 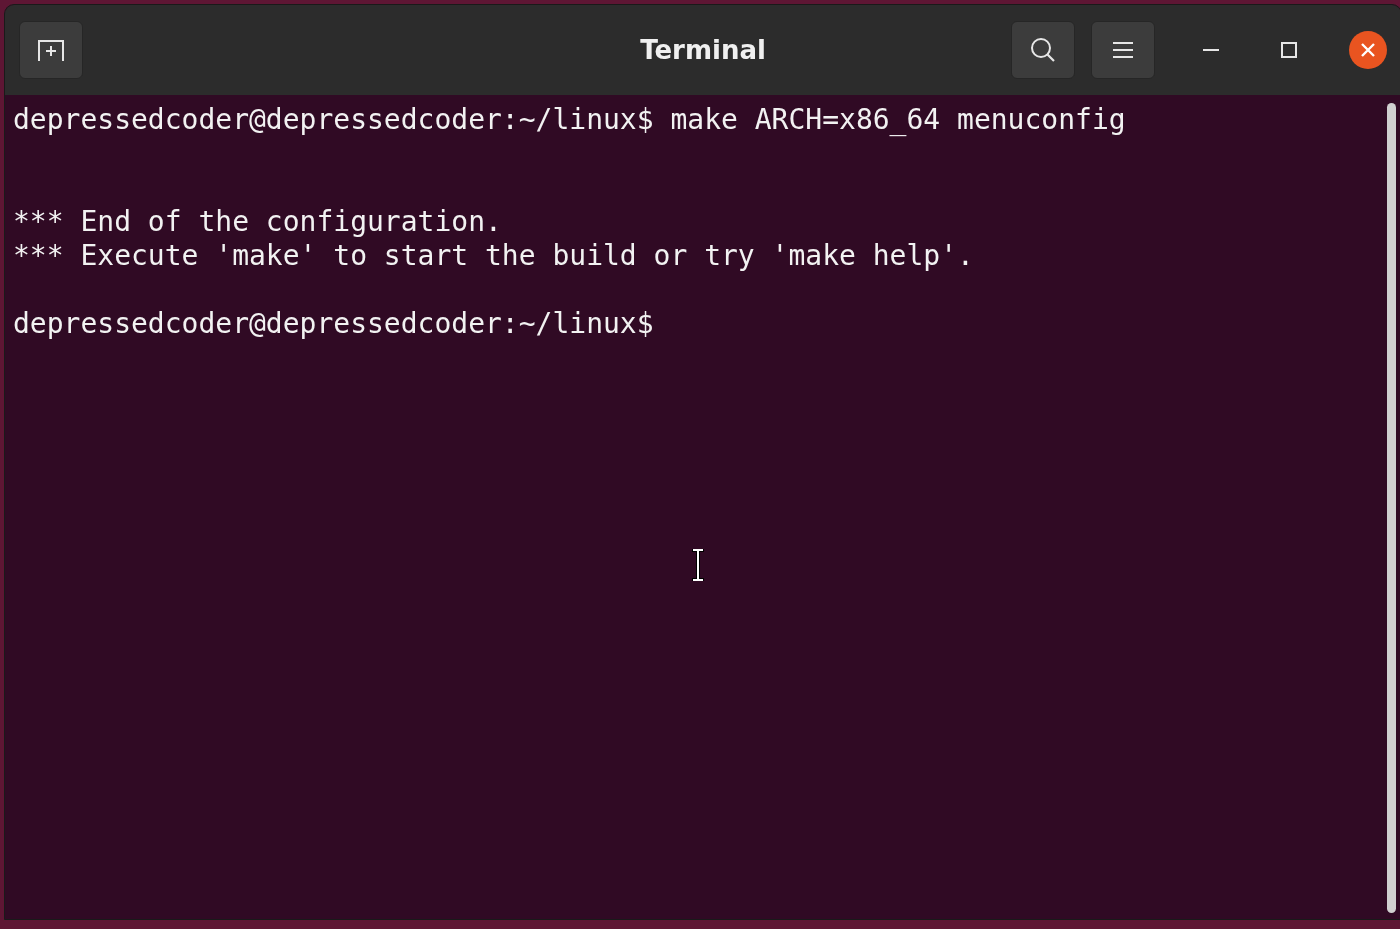 What do you see at coordinates (1211, 50) in the screenshot?
I see `minimize-icon` at bounding box center [1211, 50].